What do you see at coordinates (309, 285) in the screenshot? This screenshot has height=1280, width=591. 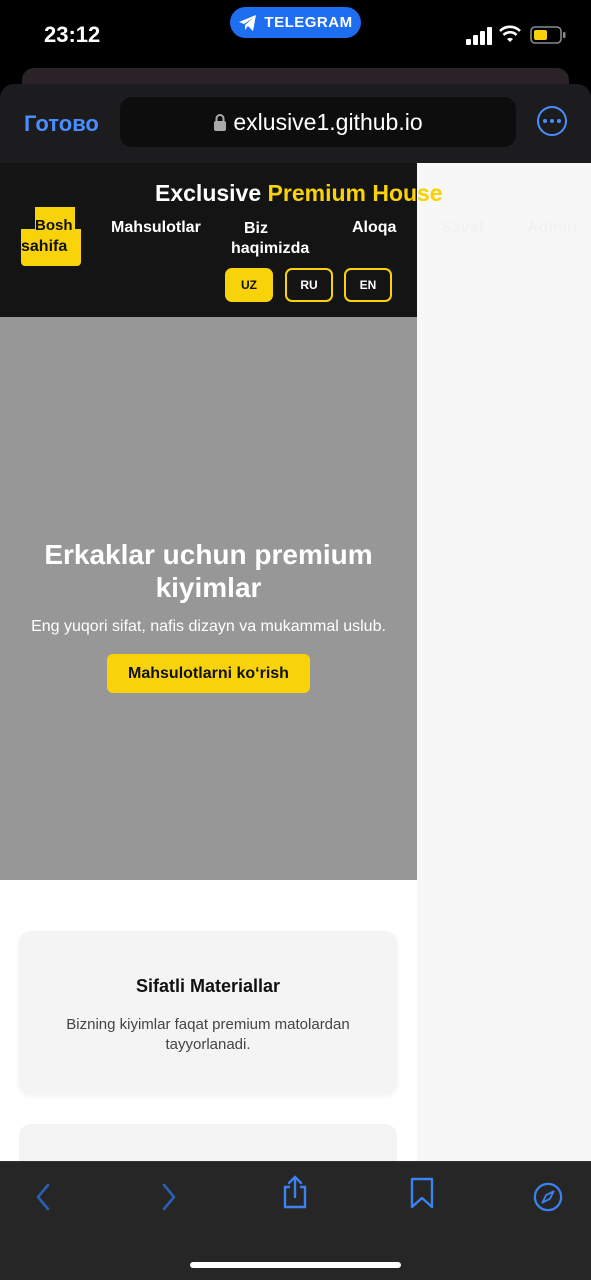 I see `lang-ru-button: RU` at bounding box center [309, 285].